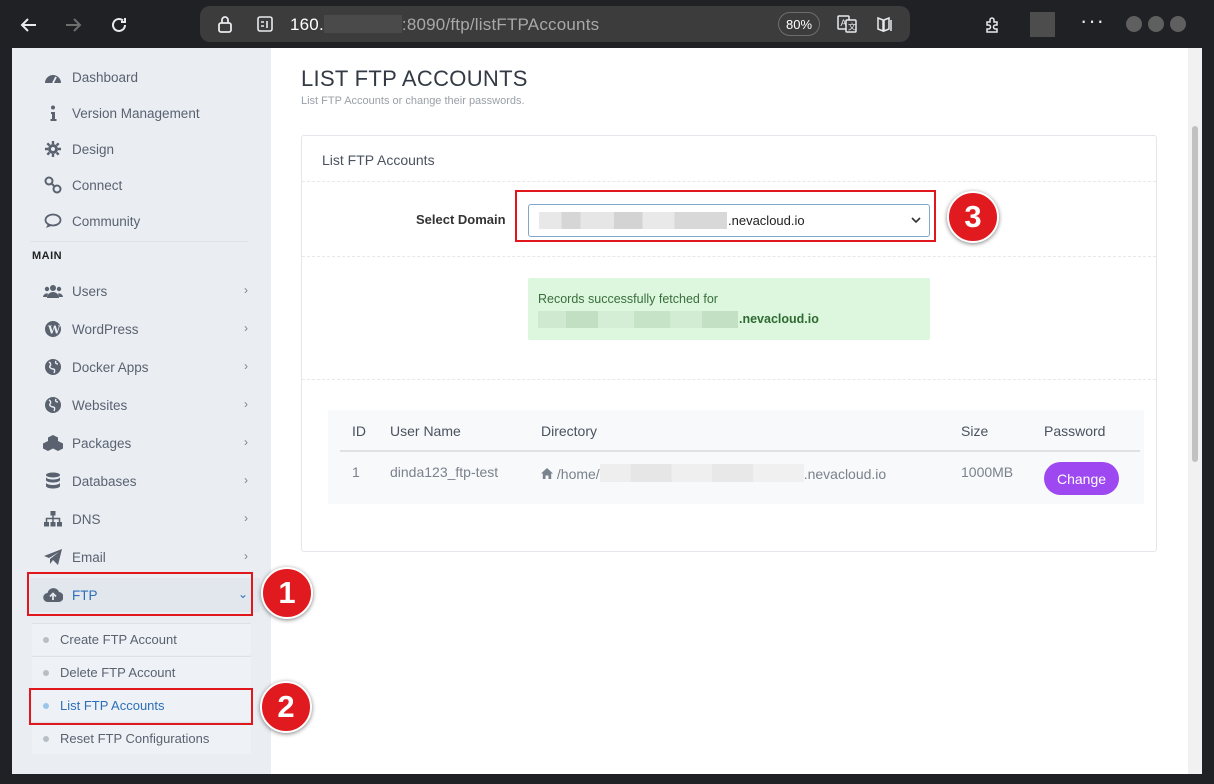 The image size is (1214, 784). What do you see at coordinates (414, 78) in the screenshot?
I see `page-title: LIST FTP ACCOUNTS` at bounding box center [414, 78].